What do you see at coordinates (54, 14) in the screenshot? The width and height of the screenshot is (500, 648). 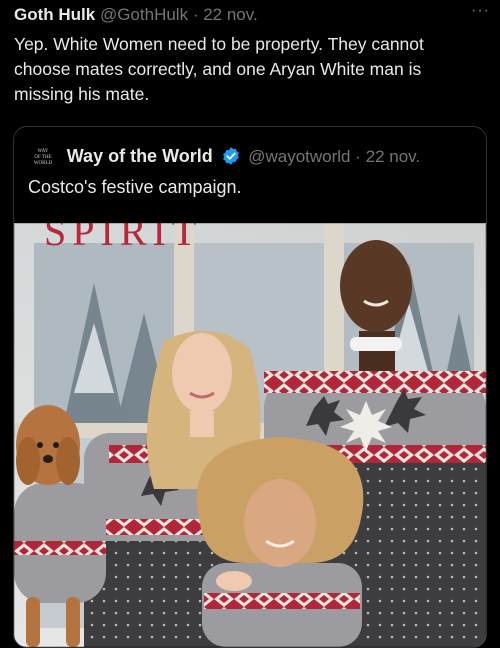 I see `author-name: Goth Hulk` at bounding box center [54, 14].